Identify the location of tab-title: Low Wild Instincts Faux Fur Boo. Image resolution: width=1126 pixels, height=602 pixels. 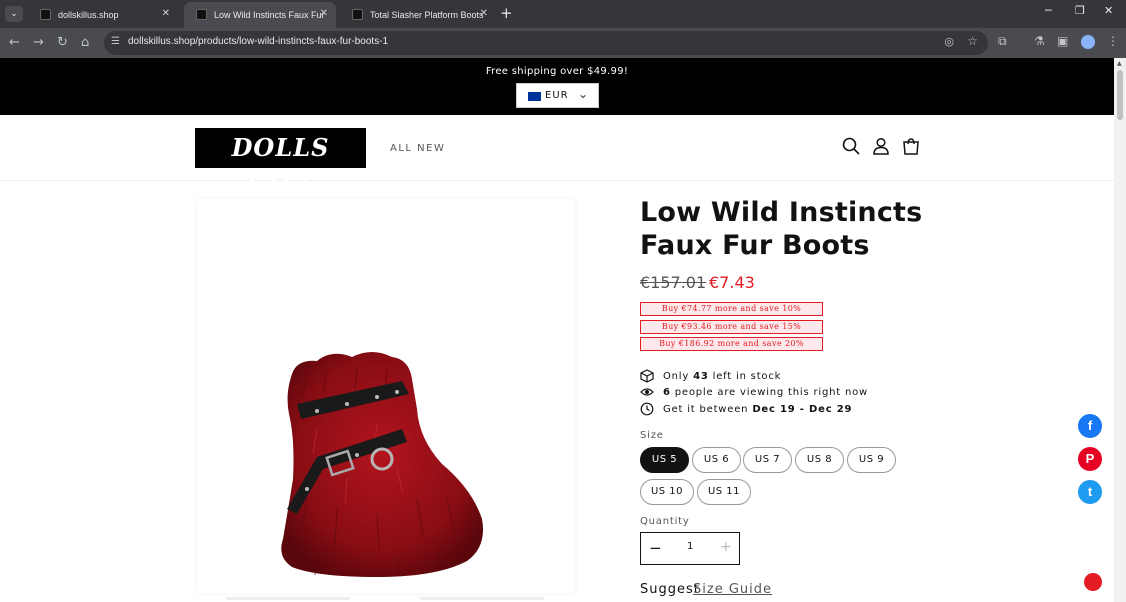
(269, 15).